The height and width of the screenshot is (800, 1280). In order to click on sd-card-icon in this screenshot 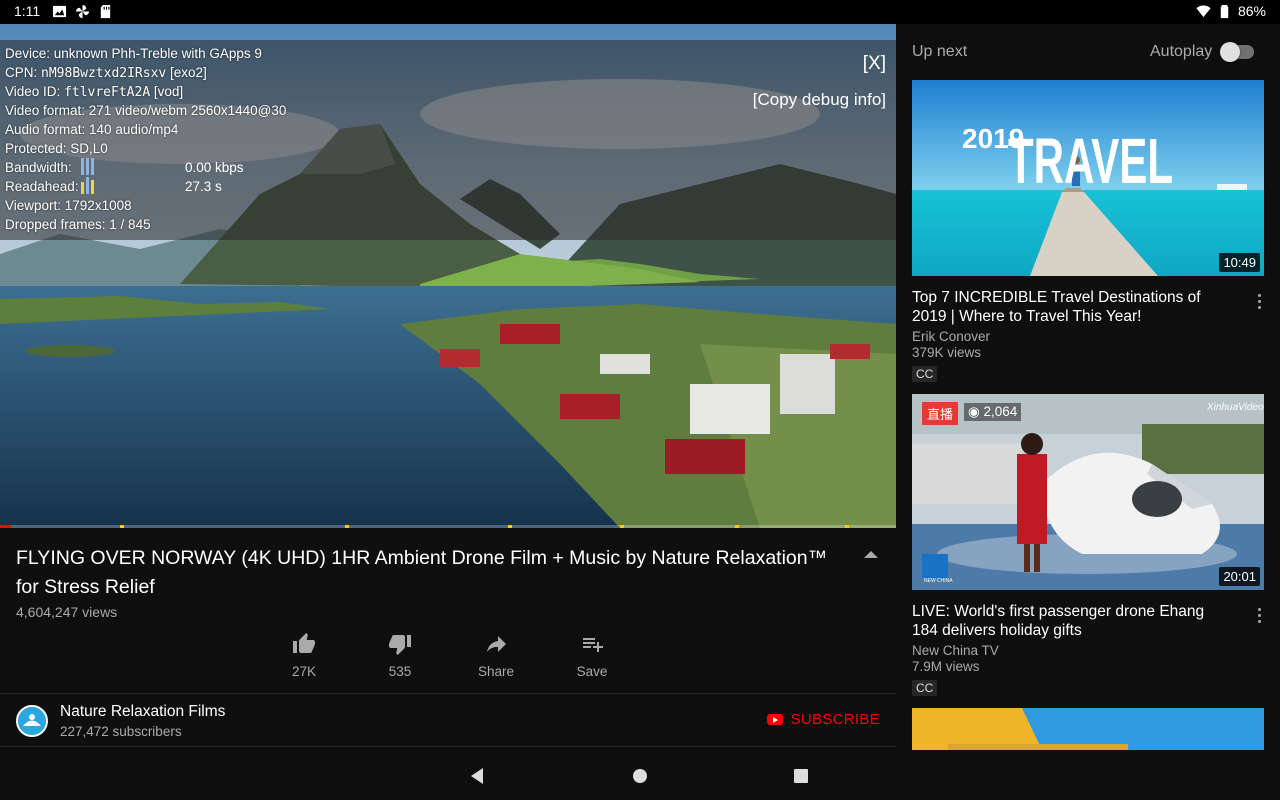, I will do `click(105, 11)`.